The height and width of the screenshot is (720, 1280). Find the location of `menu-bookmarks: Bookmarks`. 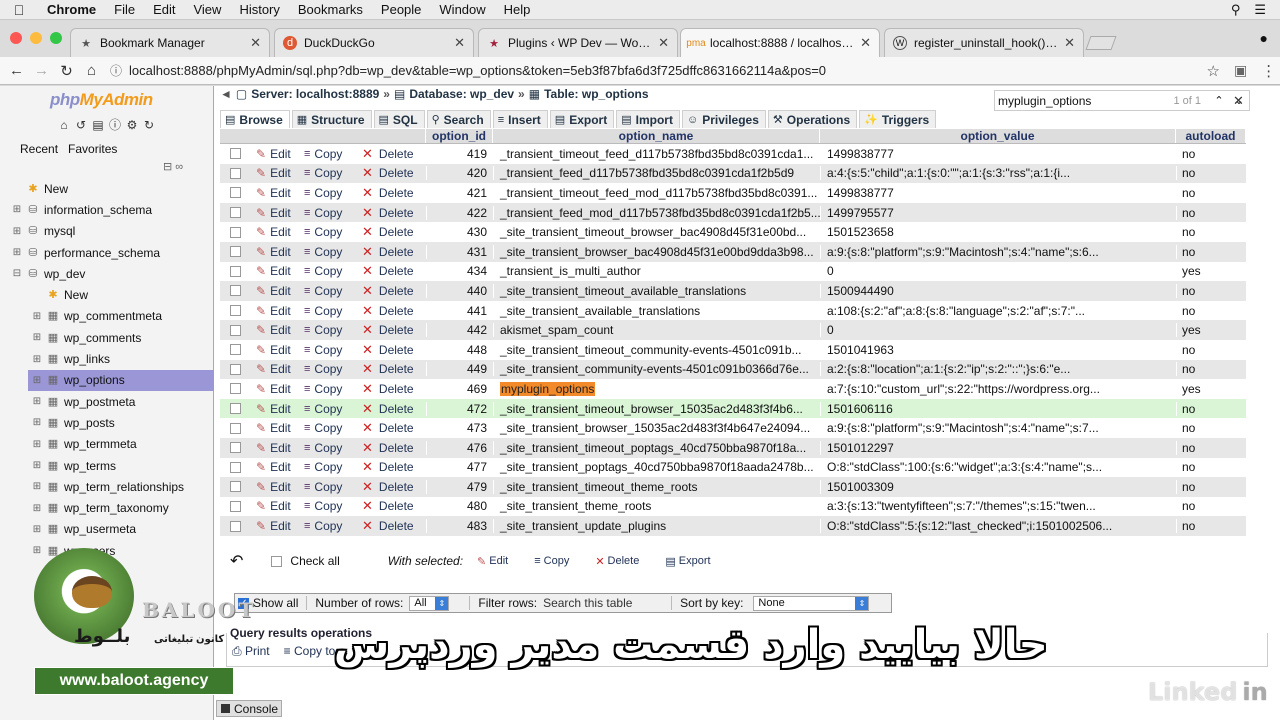

menu-bookmarks: Bookmarks is located at coordinates (330, 9).